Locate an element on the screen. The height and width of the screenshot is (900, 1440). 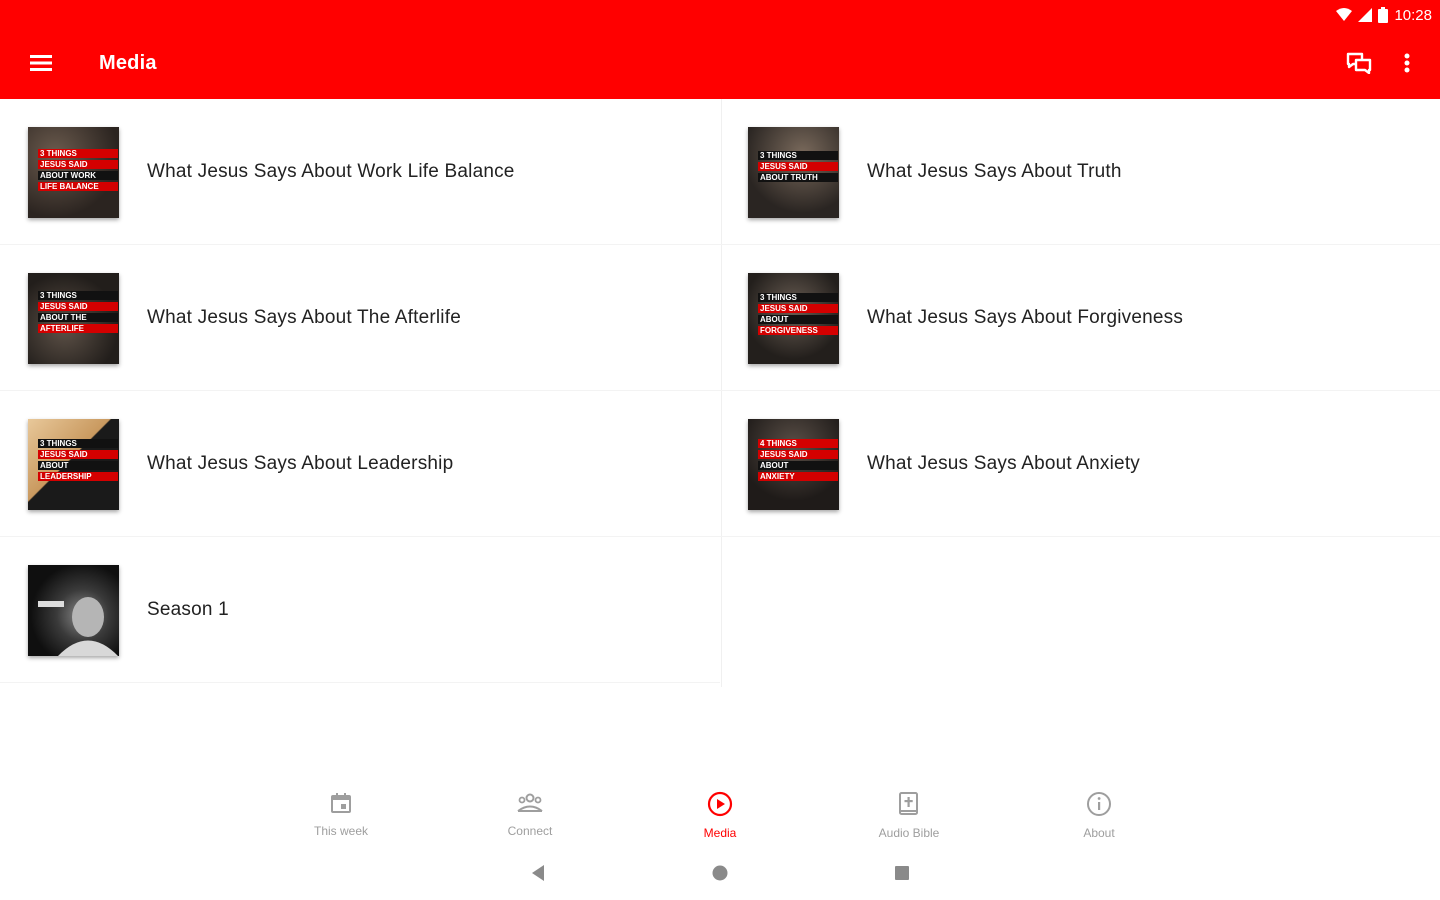
thumb-text: LIFE BALANCE is located at coordinates (78, 186).